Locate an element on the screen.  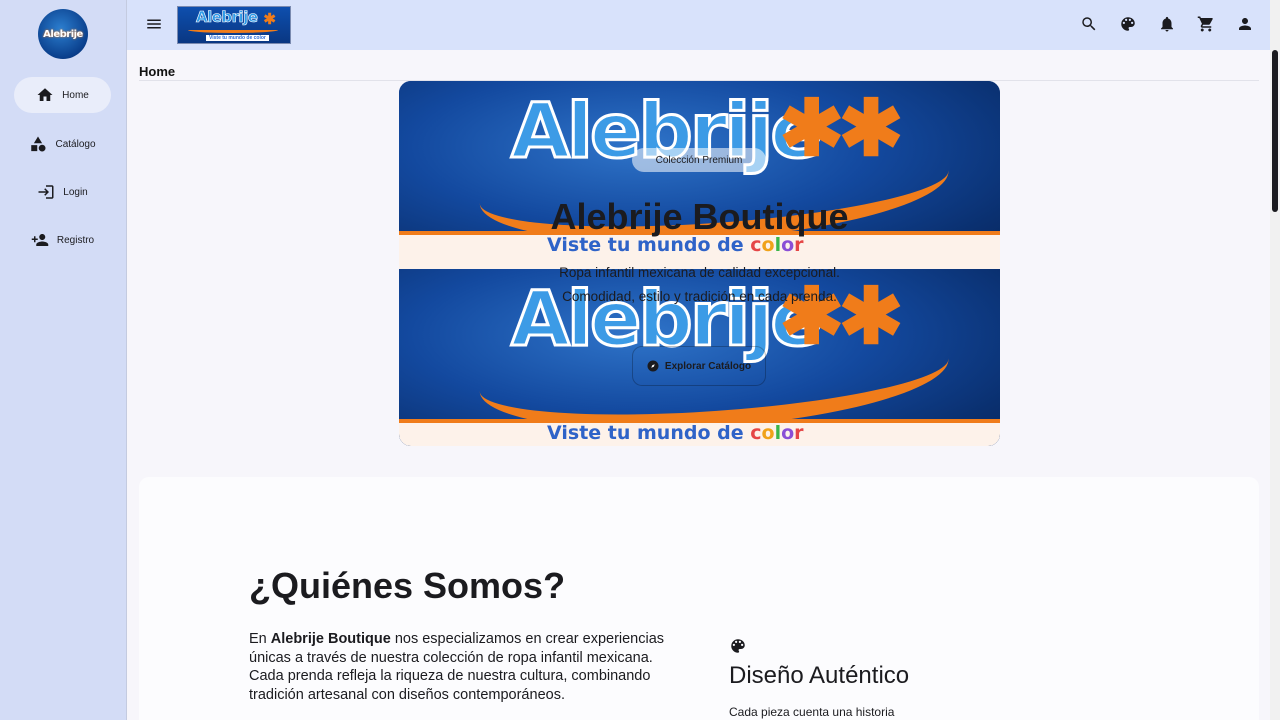
nav-item-registro: Registro is located at coordinates (62, 240).